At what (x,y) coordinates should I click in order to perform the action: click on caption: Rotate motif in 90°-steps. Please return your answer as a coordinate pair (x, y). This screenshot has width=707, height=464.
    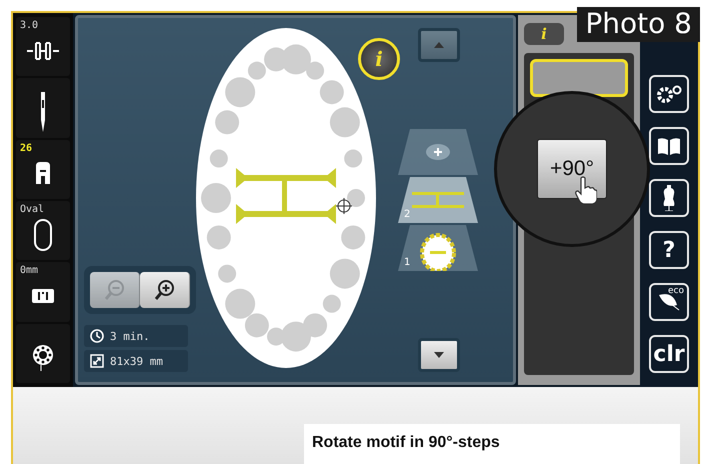
    Looking at the image, I should click on (492, 444).